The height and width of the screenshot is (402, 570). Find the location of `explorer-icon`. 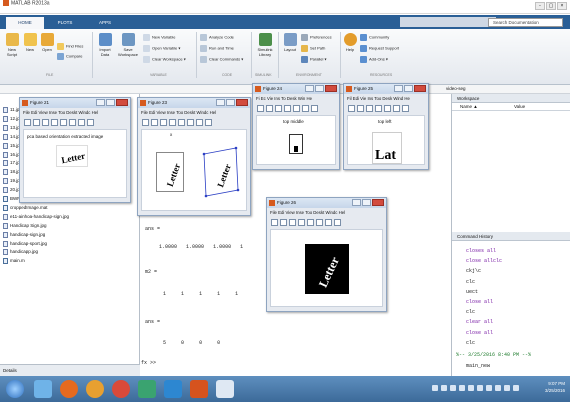

explorer-icon is located at coordinates (43, 389).